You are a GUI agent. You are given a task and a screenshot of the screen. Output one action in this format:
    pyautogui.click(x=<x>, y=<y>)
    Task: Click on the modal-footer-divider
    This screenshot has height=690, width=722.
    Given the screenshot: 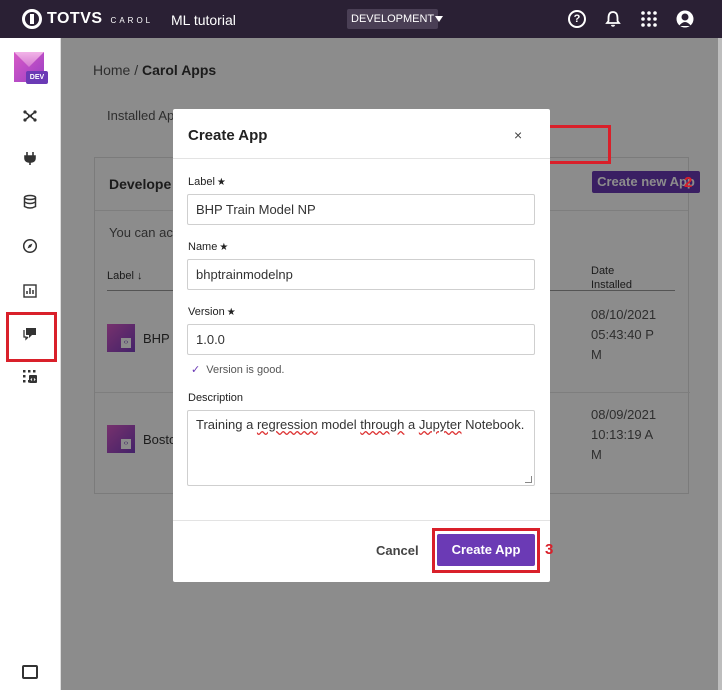 What is the action you would take?
    pyautogui.click(x=361, y=520)
    